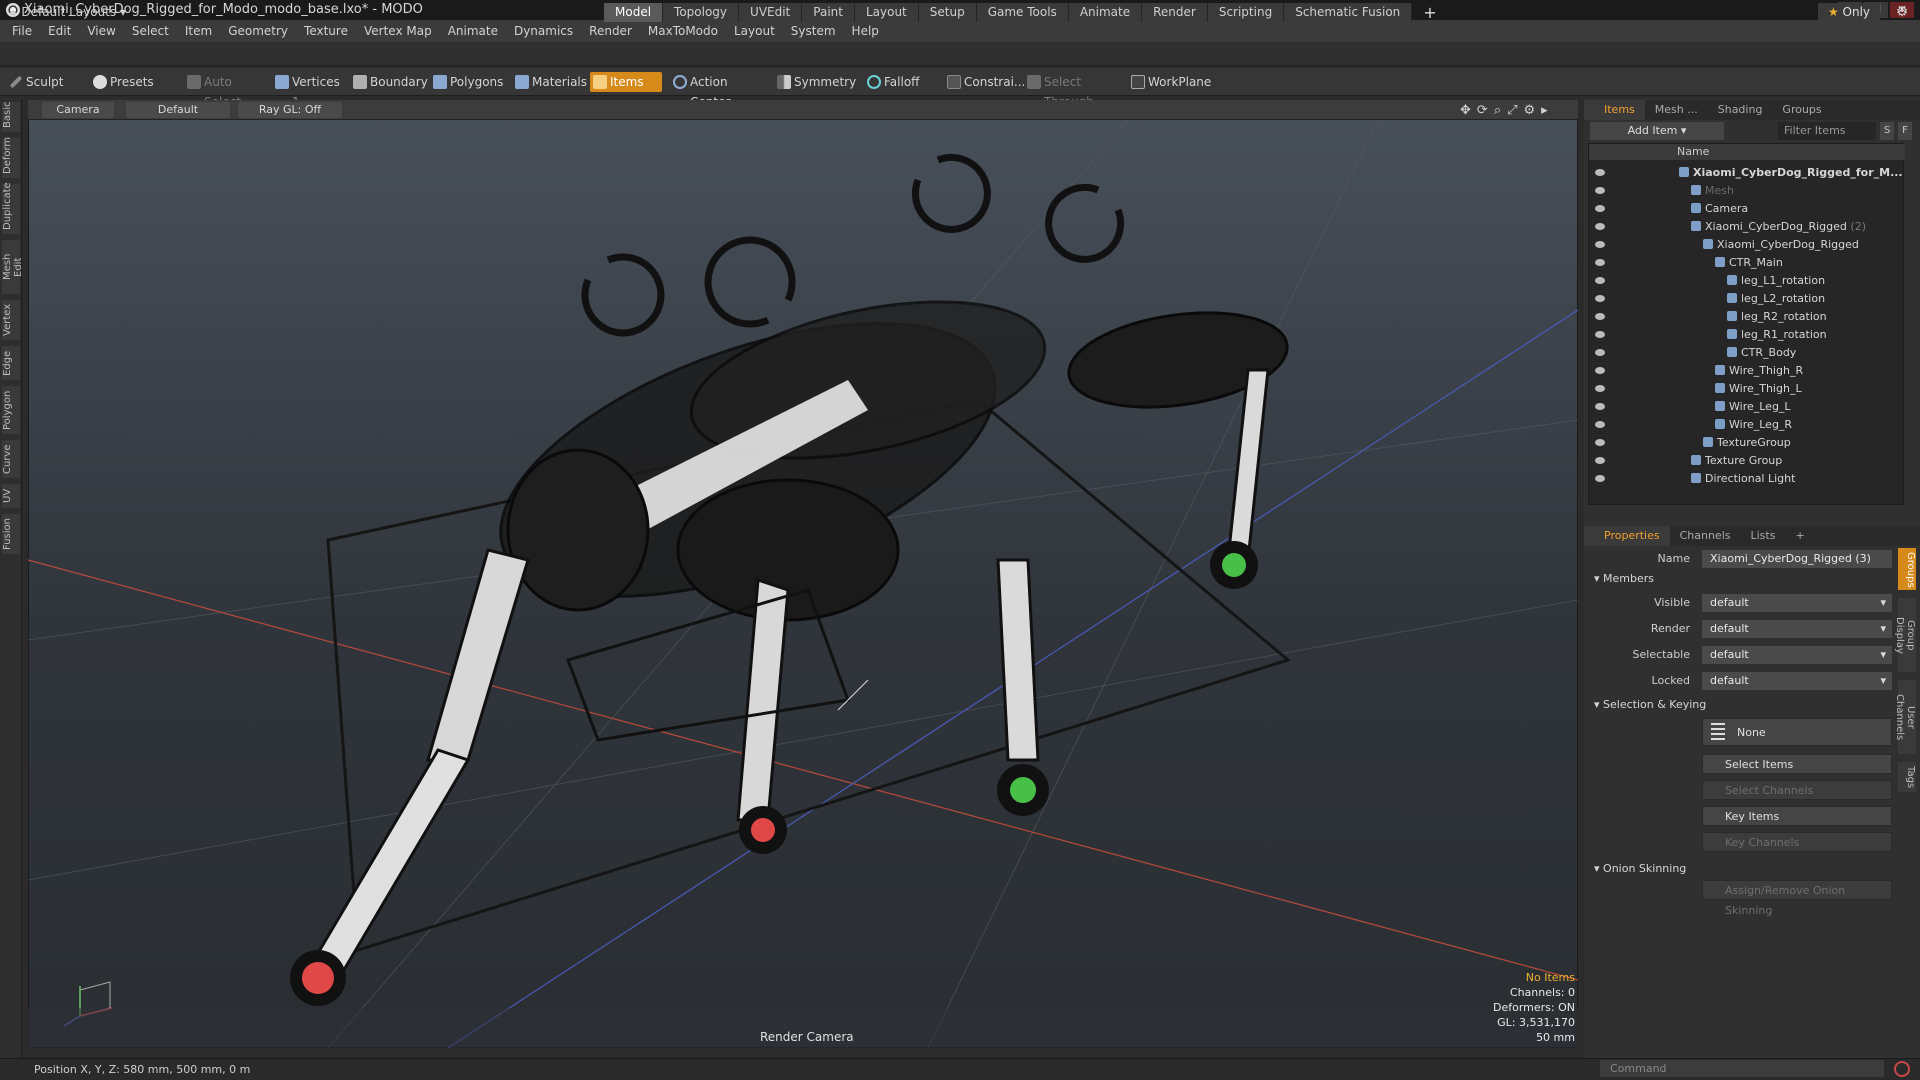 The width and height of the screenshot is (1920, 1080). Describe the element at coordinates (865, 31) in the screenshot. I see `menu-help: Help` at that location.